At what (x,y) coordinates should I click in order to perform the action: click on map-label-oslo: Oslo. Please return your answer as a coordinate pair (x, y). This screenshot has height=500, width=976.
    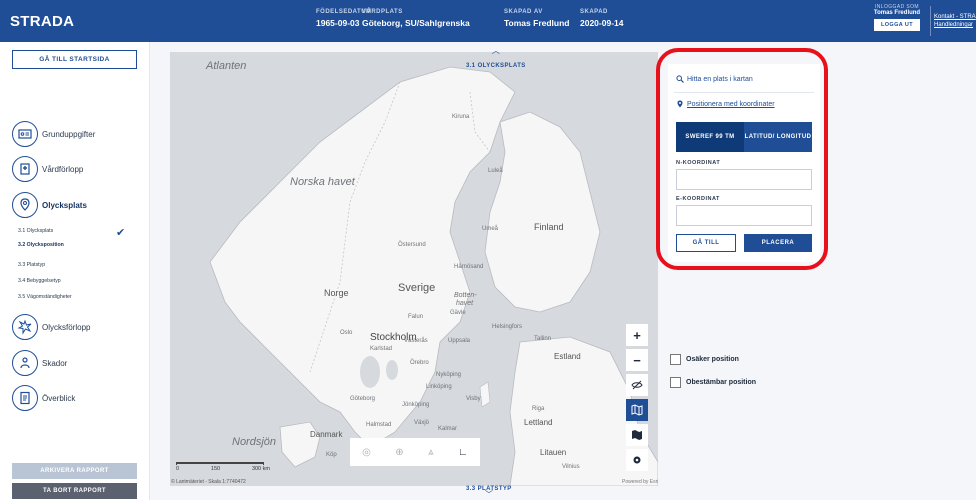
    Looking at the image, I should click on (346, 333).